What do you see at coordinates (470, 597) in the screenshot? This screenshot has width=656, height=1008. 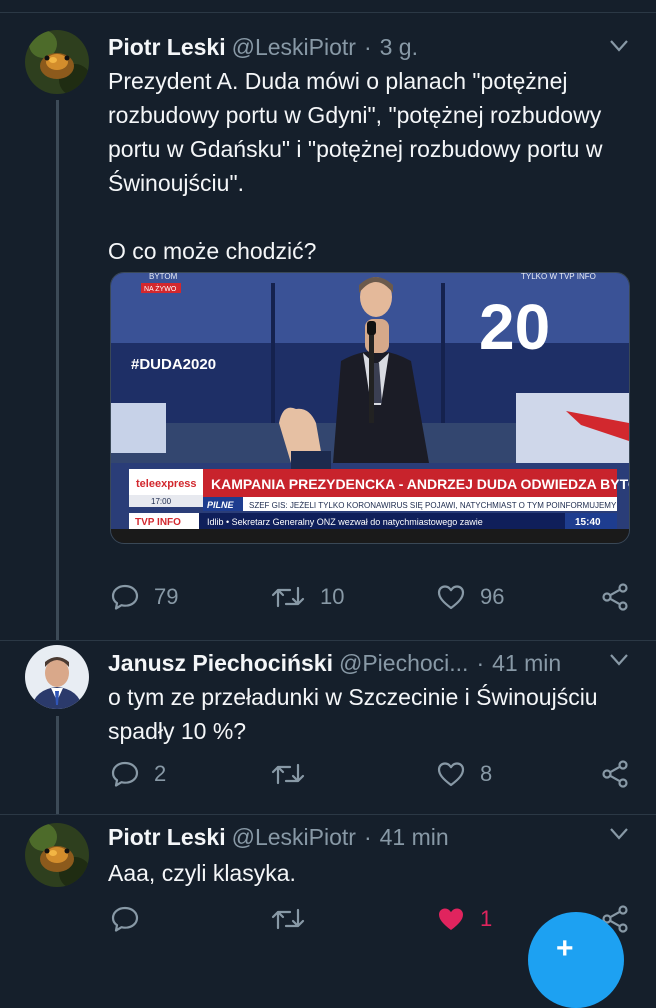 I see `like-button: 96` at bounding box center [470, 597].